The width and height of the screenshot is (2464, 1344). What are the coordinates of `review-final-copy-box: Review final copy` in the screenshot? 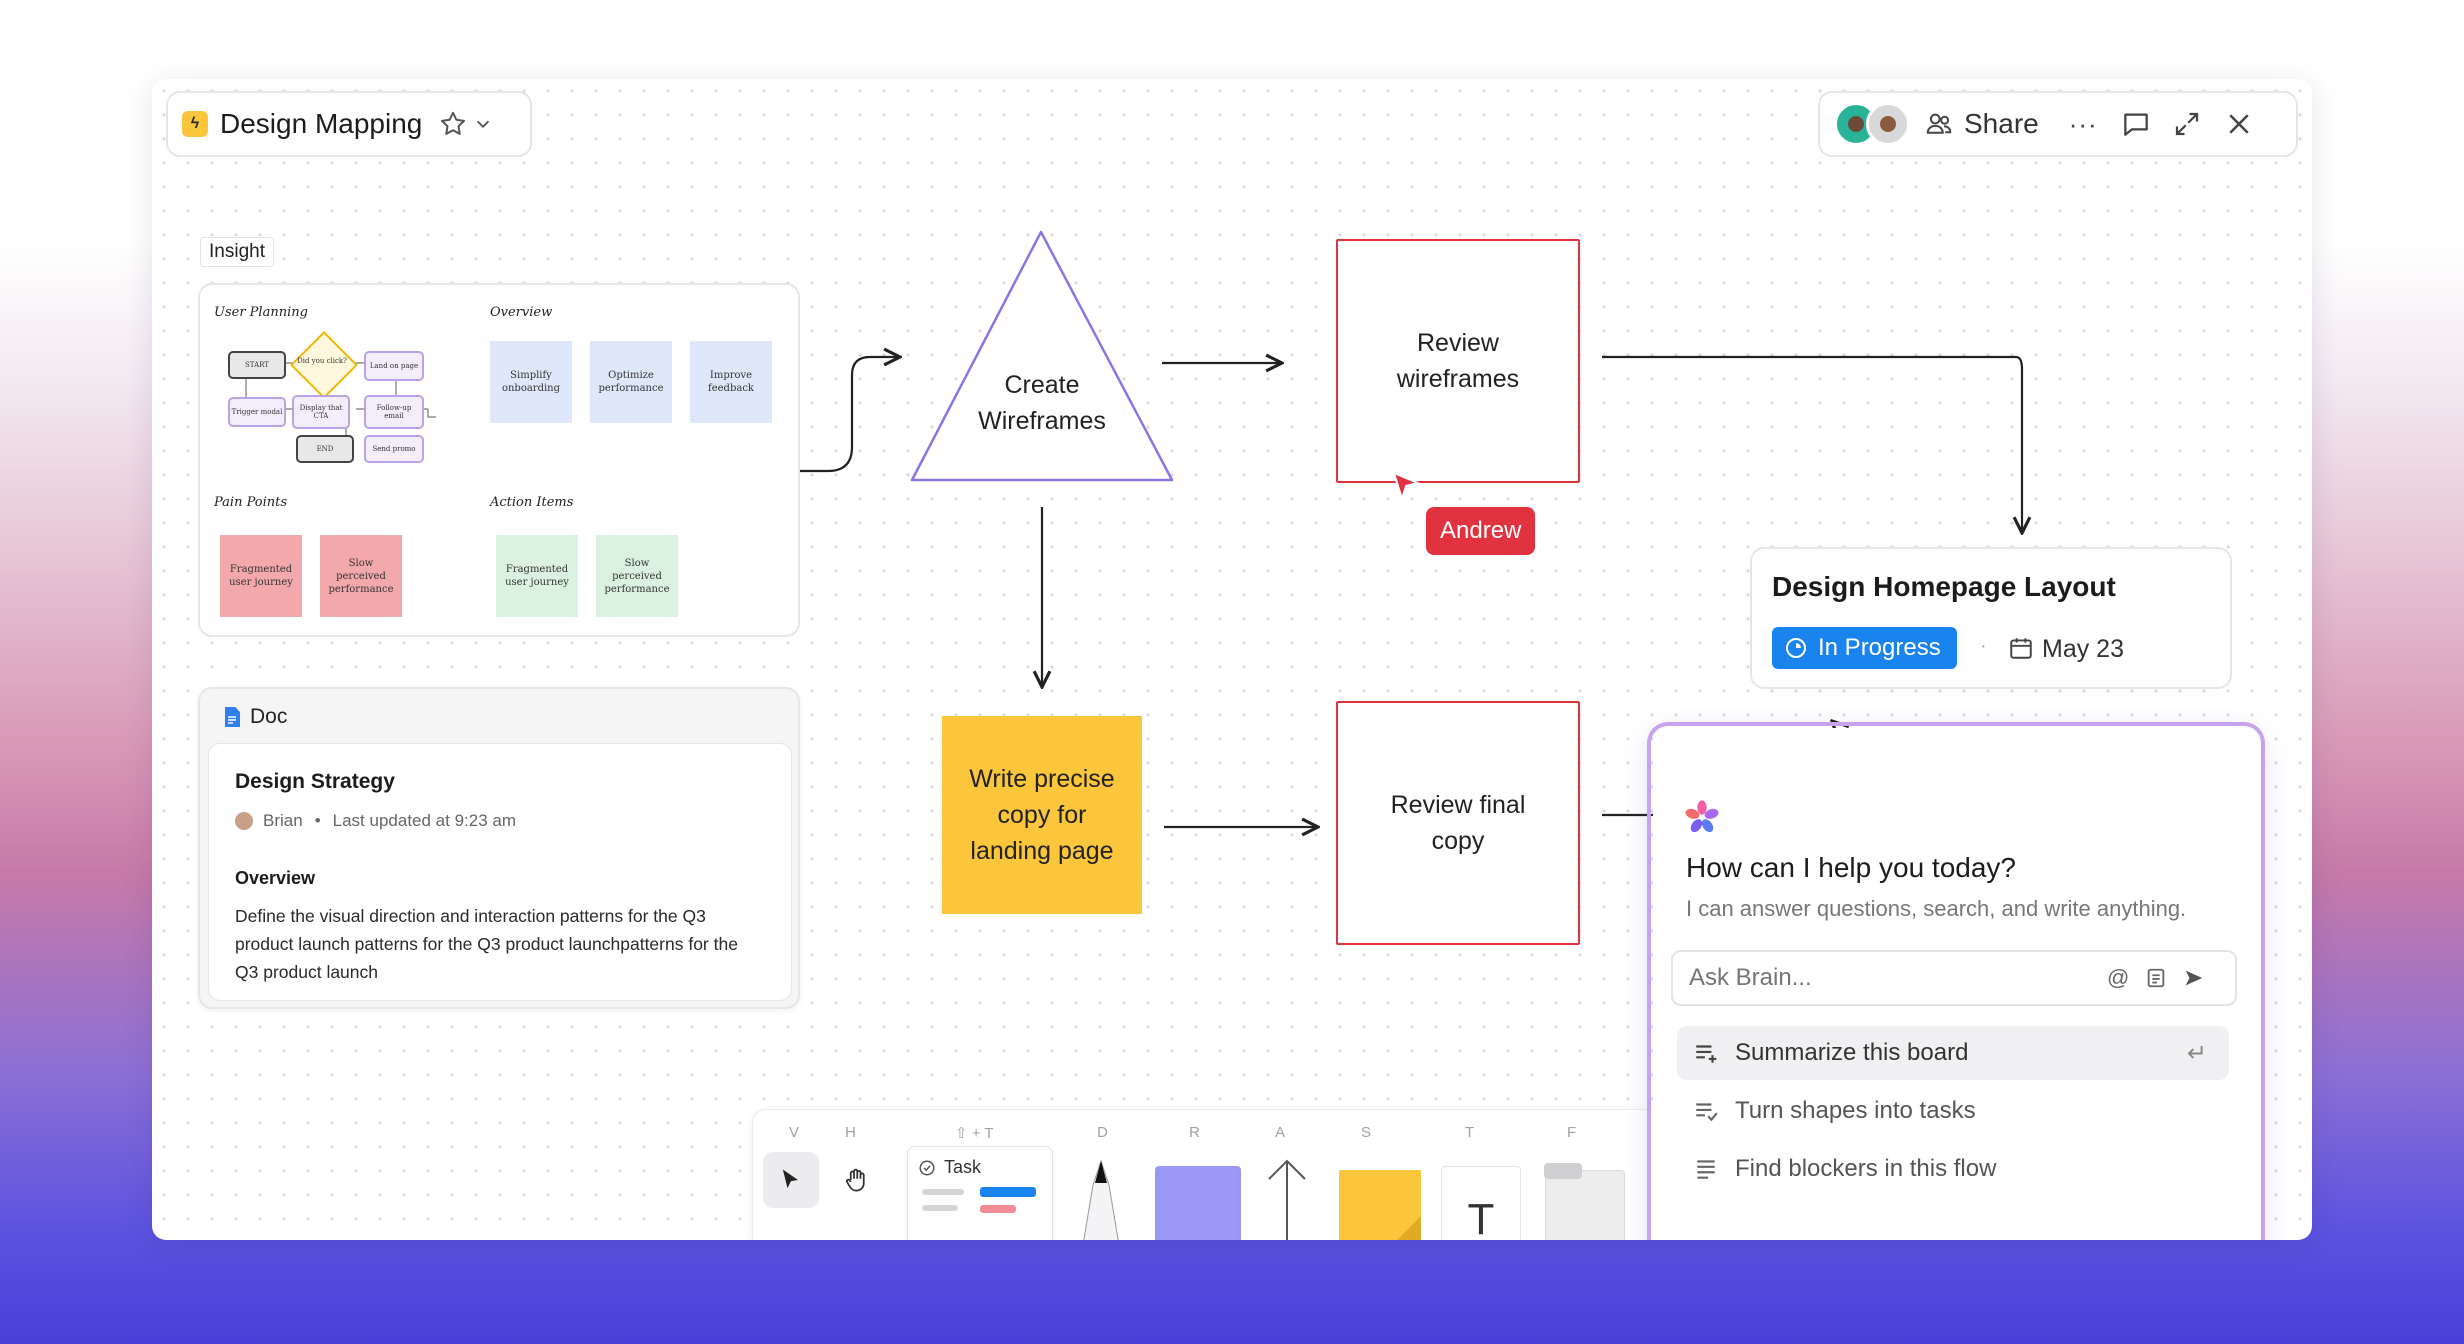 It's located at (1458, 823).